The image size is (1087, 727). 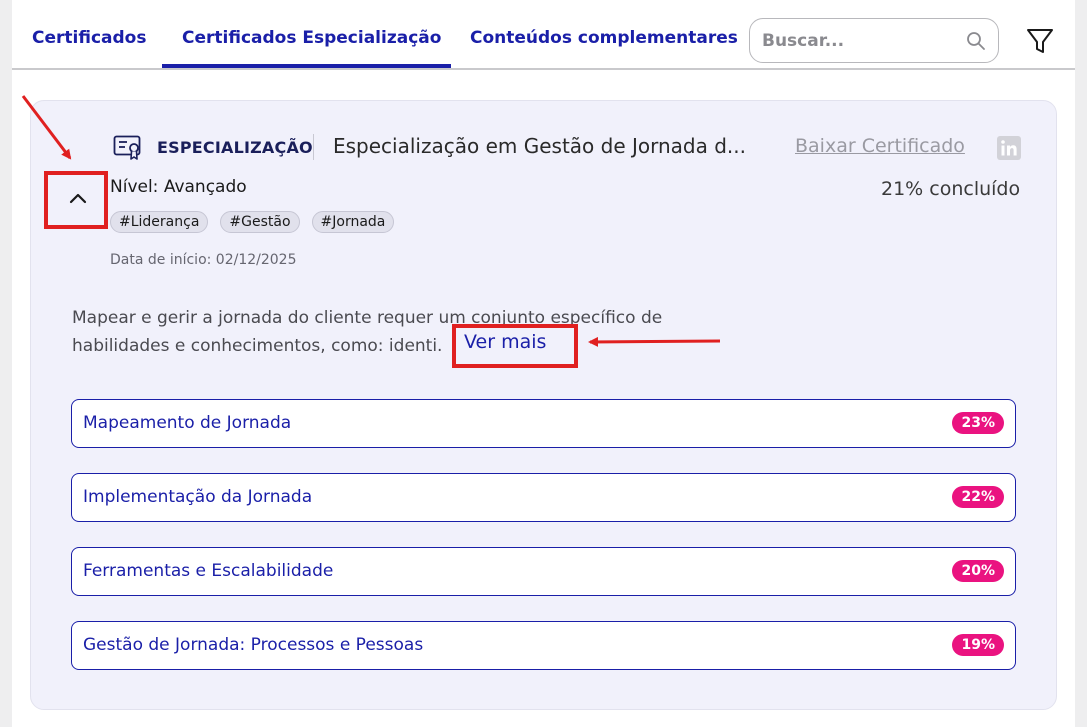 What do you see at coordinates (203, 260) in the screenshot?
I see `start-date: Data de início: 02/12/2025` at bounding box center [203, 260].